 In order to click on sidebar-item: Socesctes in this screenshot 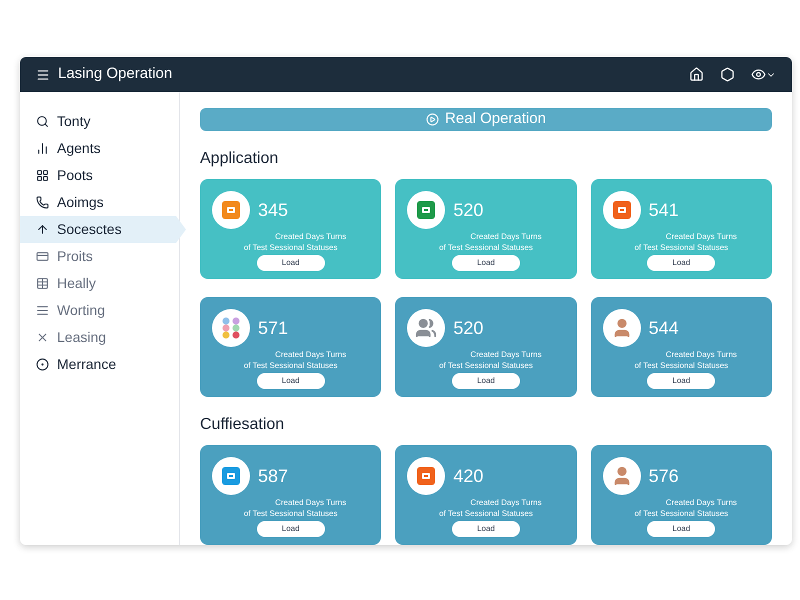, I will do `click(103, 229)`.